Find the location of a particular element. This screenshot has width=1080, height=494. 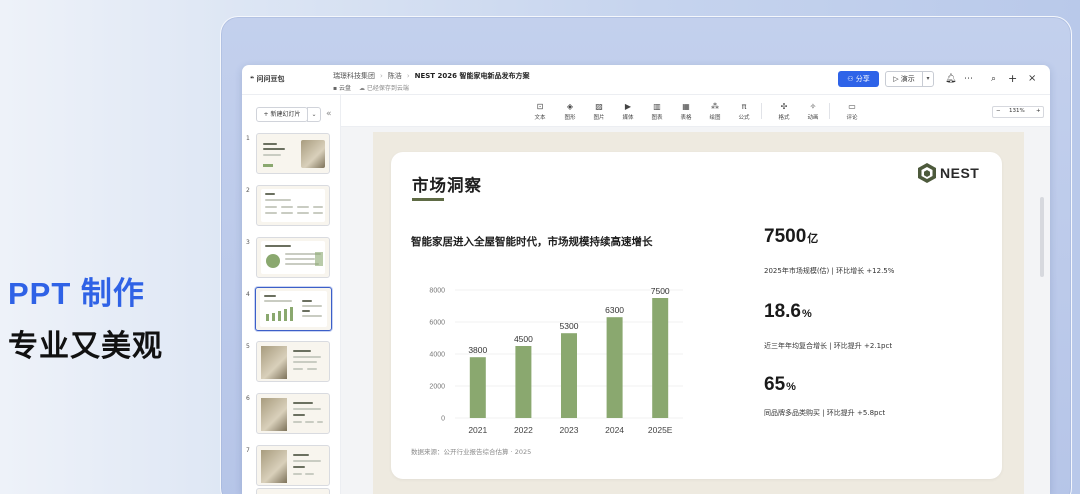

chevron-down-icon: ▾ is located at coordinates (928, 78).